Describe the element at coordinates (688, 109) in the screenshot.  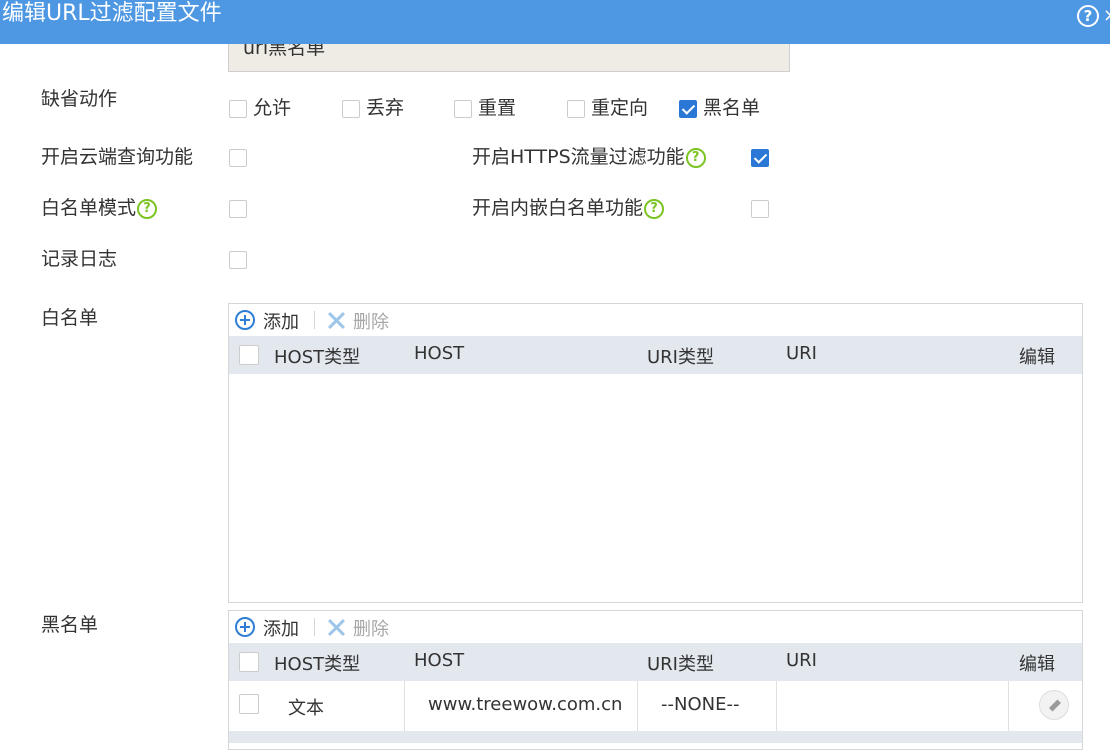
I see `blacklist-action-checkbox` at that location.